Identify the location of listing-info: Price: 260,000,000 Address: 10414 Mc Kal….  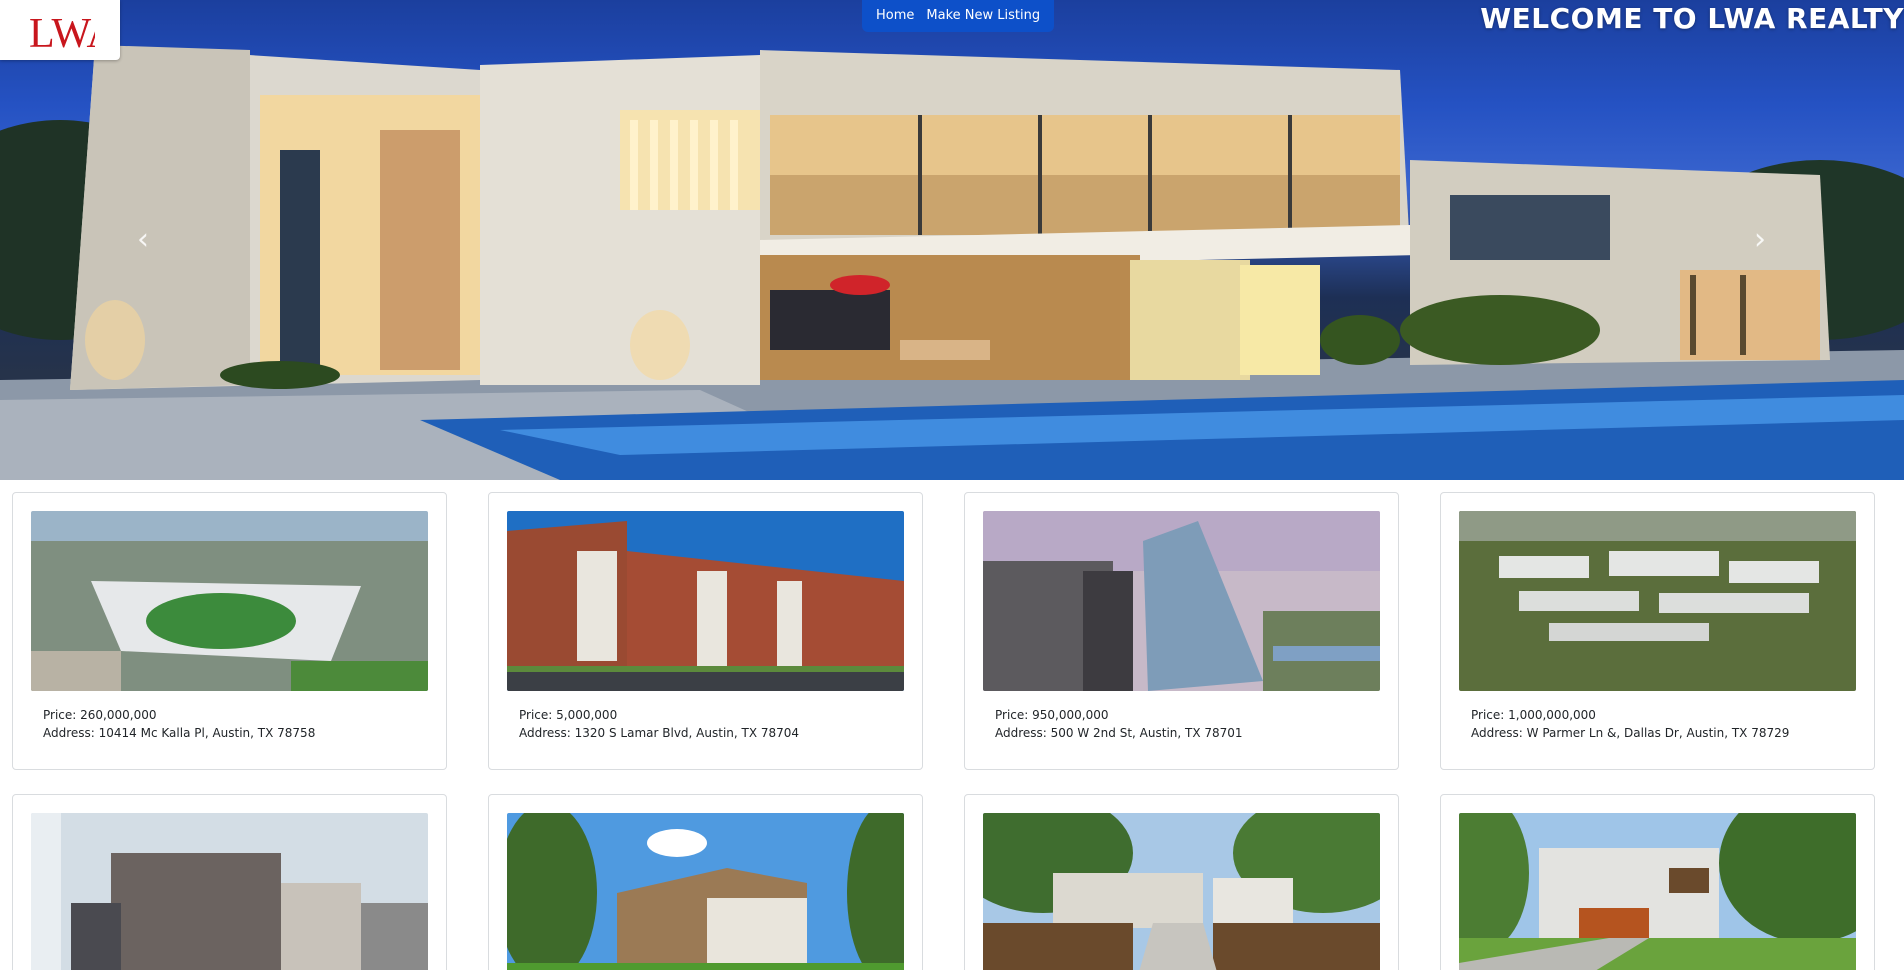
(179, 724).